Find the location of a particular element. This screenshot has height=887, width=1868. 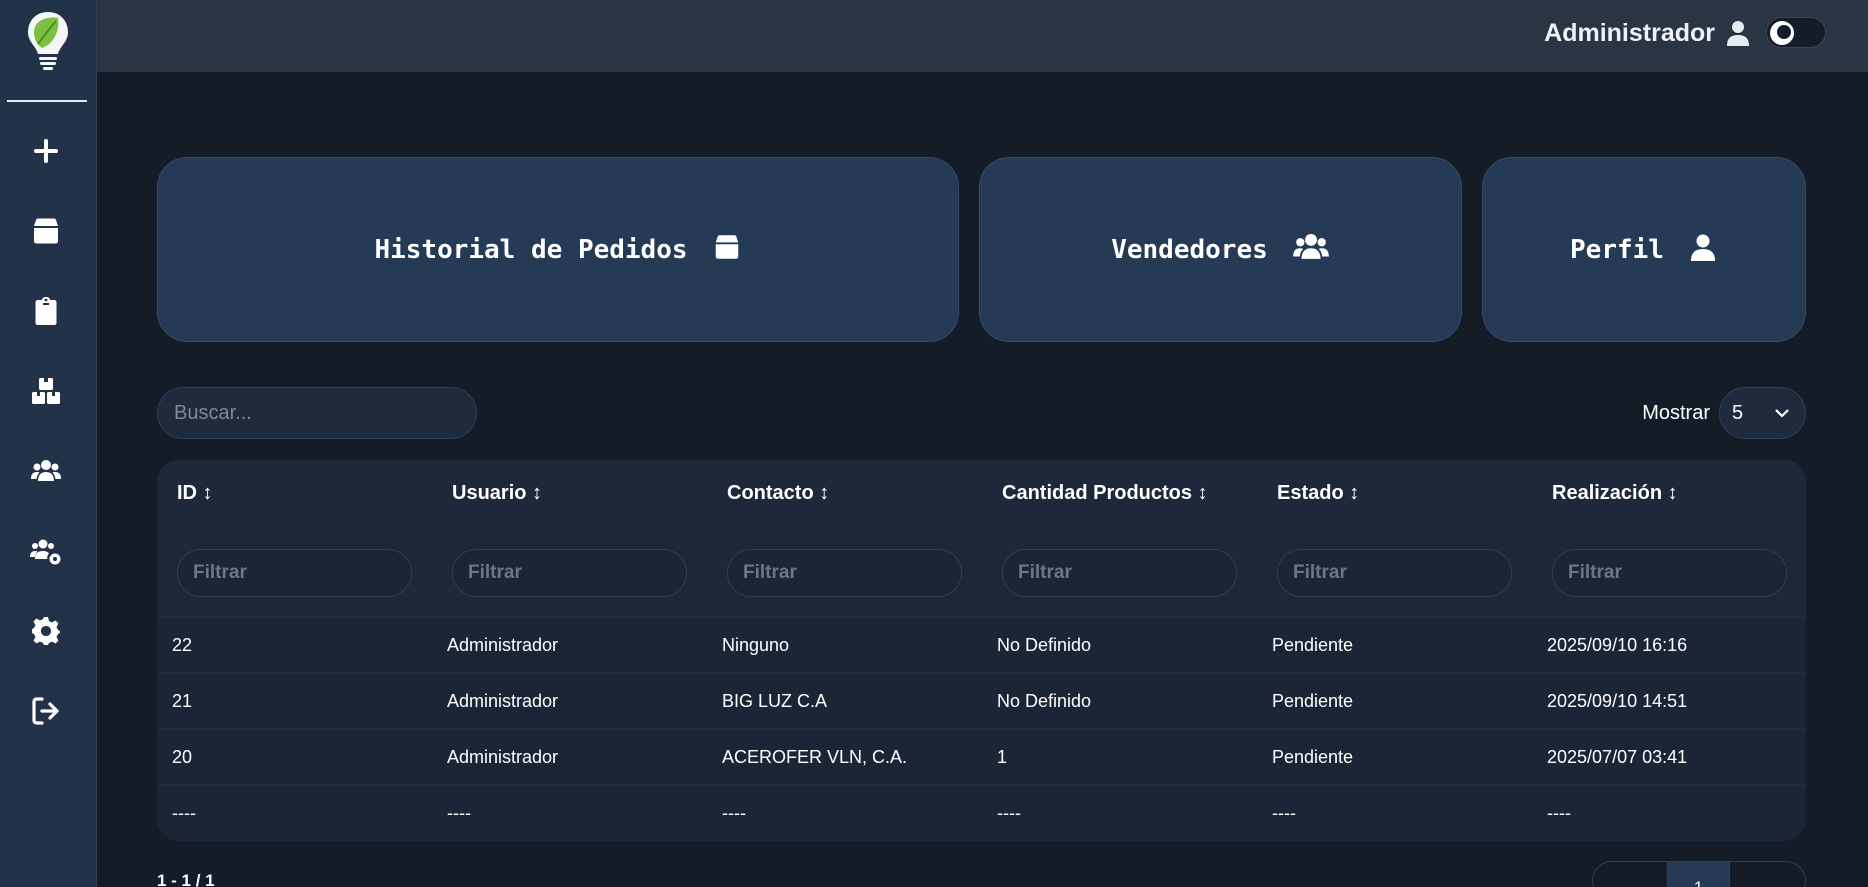

cell-id: 22 is located at coordinates (182, 645).